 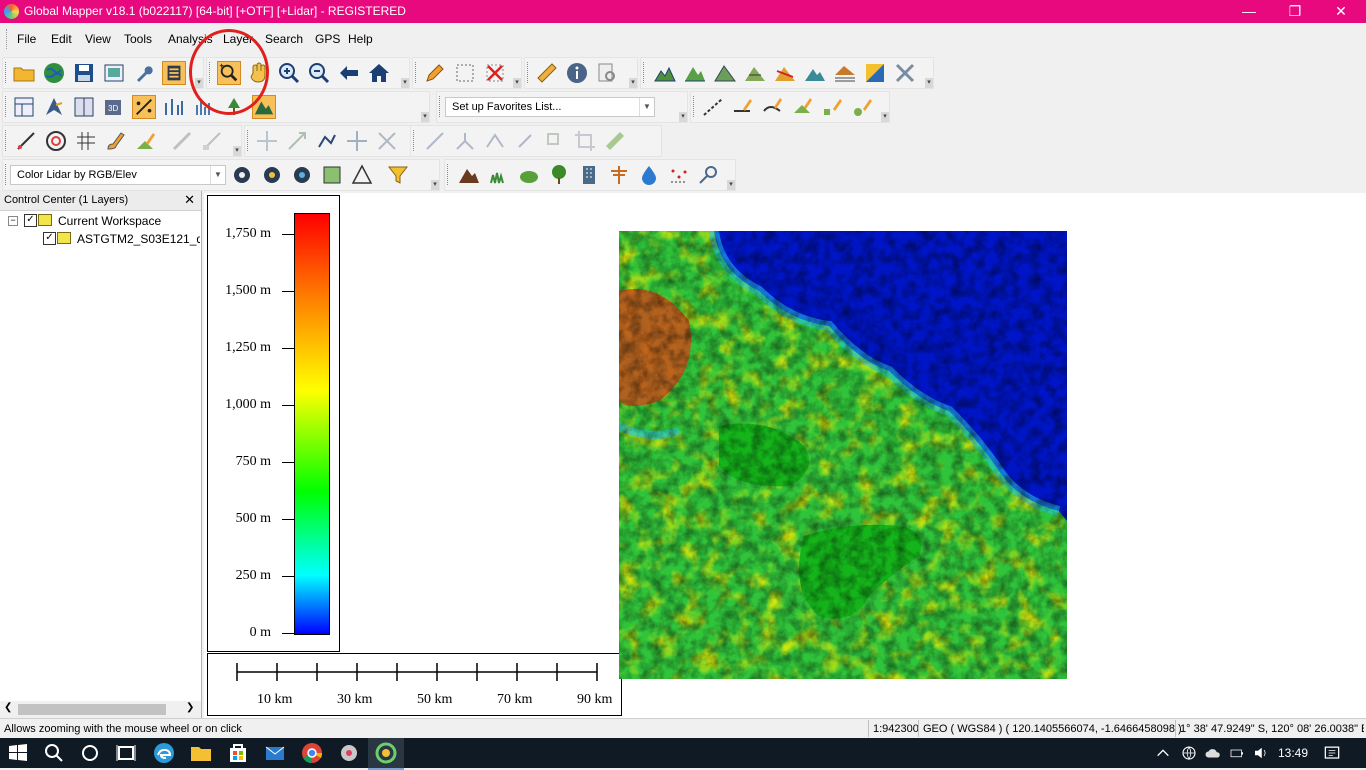 I want to click on chevron-up-icon, so click(x=1163, y=753).